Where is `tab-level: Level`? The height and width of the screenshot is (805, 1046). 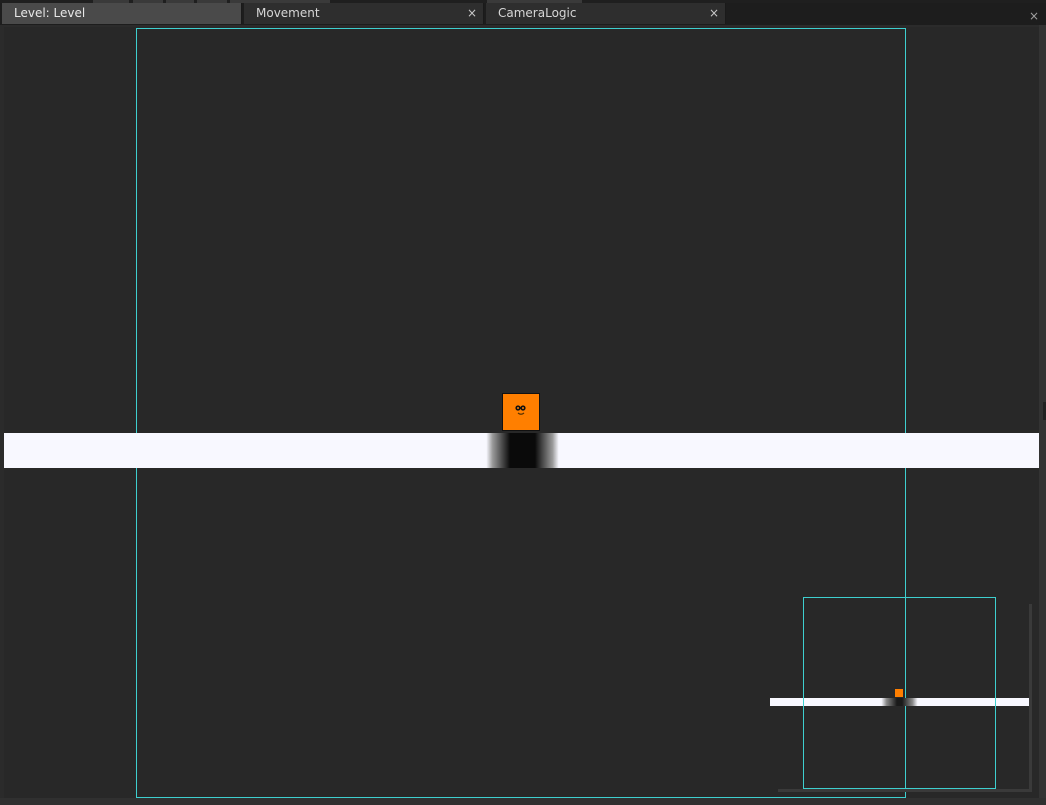
tab-level: Level is located at coordinates (122, 13).